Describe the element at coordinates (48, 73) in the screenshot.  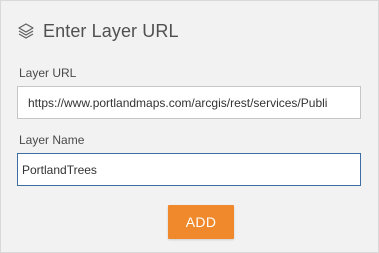
I see `layer-url-label: Layer URL` at that location.